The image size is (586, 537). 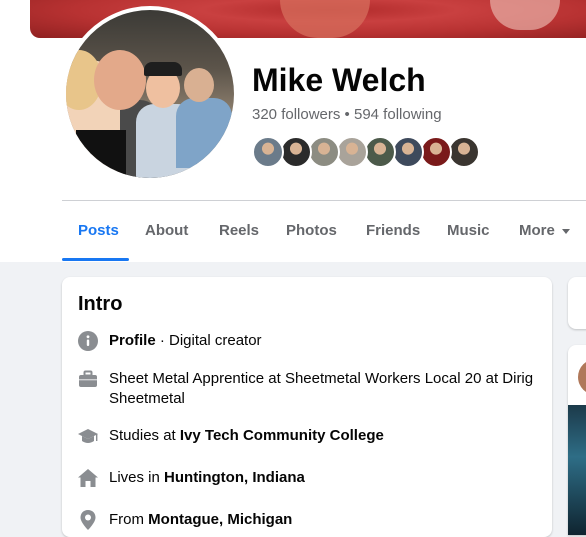 I want to click on caret-down-icon, so click(x=565, y=231).